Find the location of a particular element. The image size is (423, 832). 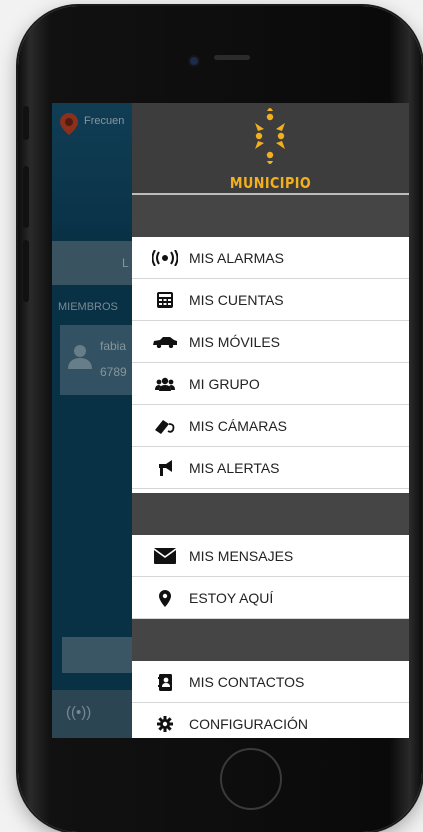

menu-item-label: ESTOY AQUÍ is located at coordinates (231, 598).